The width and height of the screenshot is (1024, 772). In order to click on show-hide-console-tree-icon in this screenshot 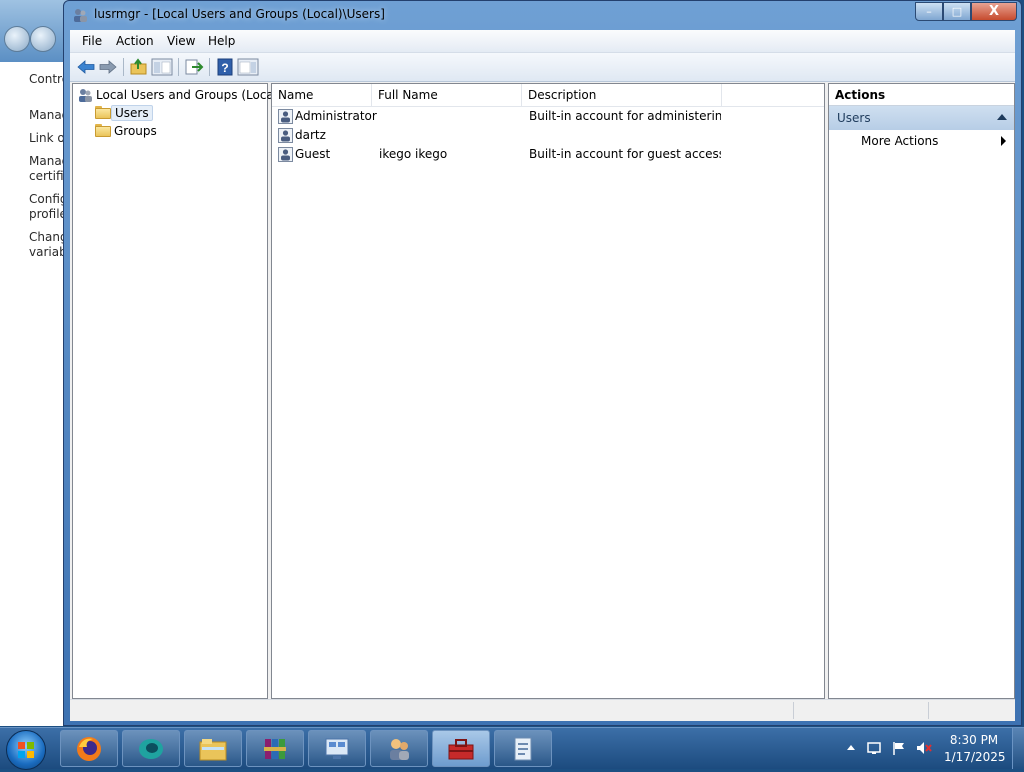, I will do `click(162, 67)`.